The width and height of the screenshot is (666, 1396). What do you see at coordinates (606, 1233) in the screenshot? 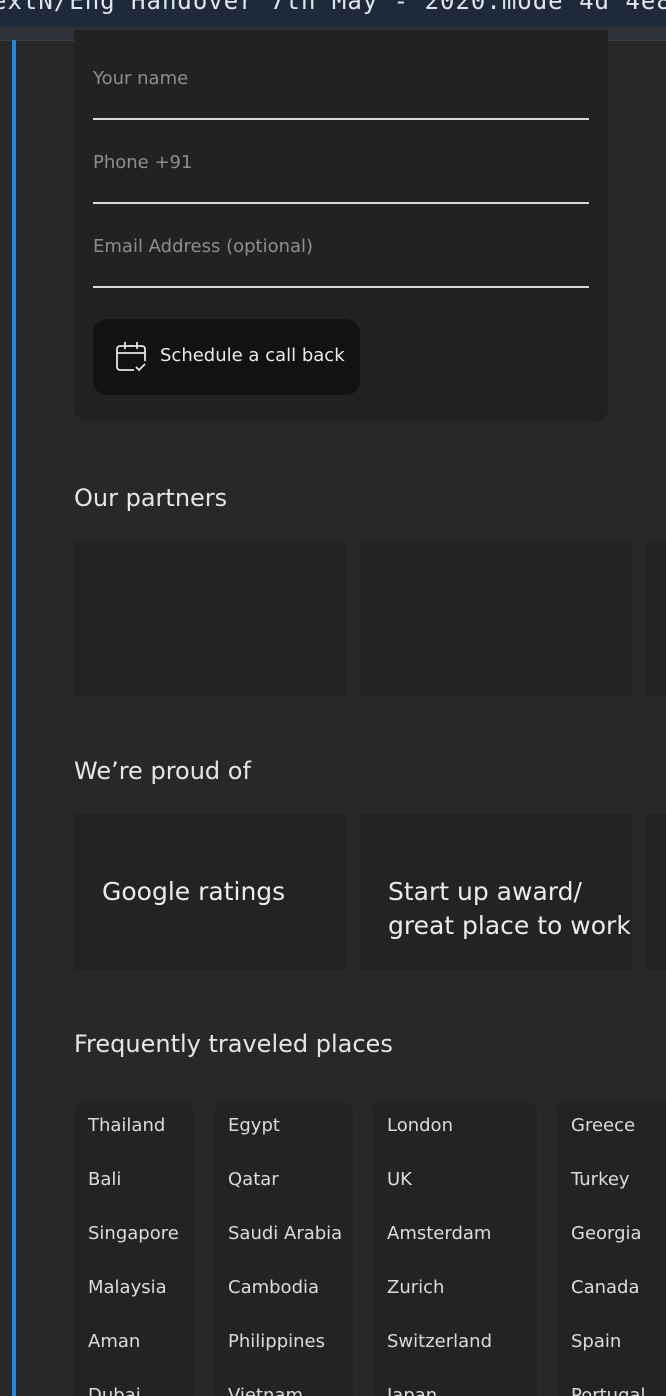
I see `place-link: Georgia` at bounding box center [606, 1233].